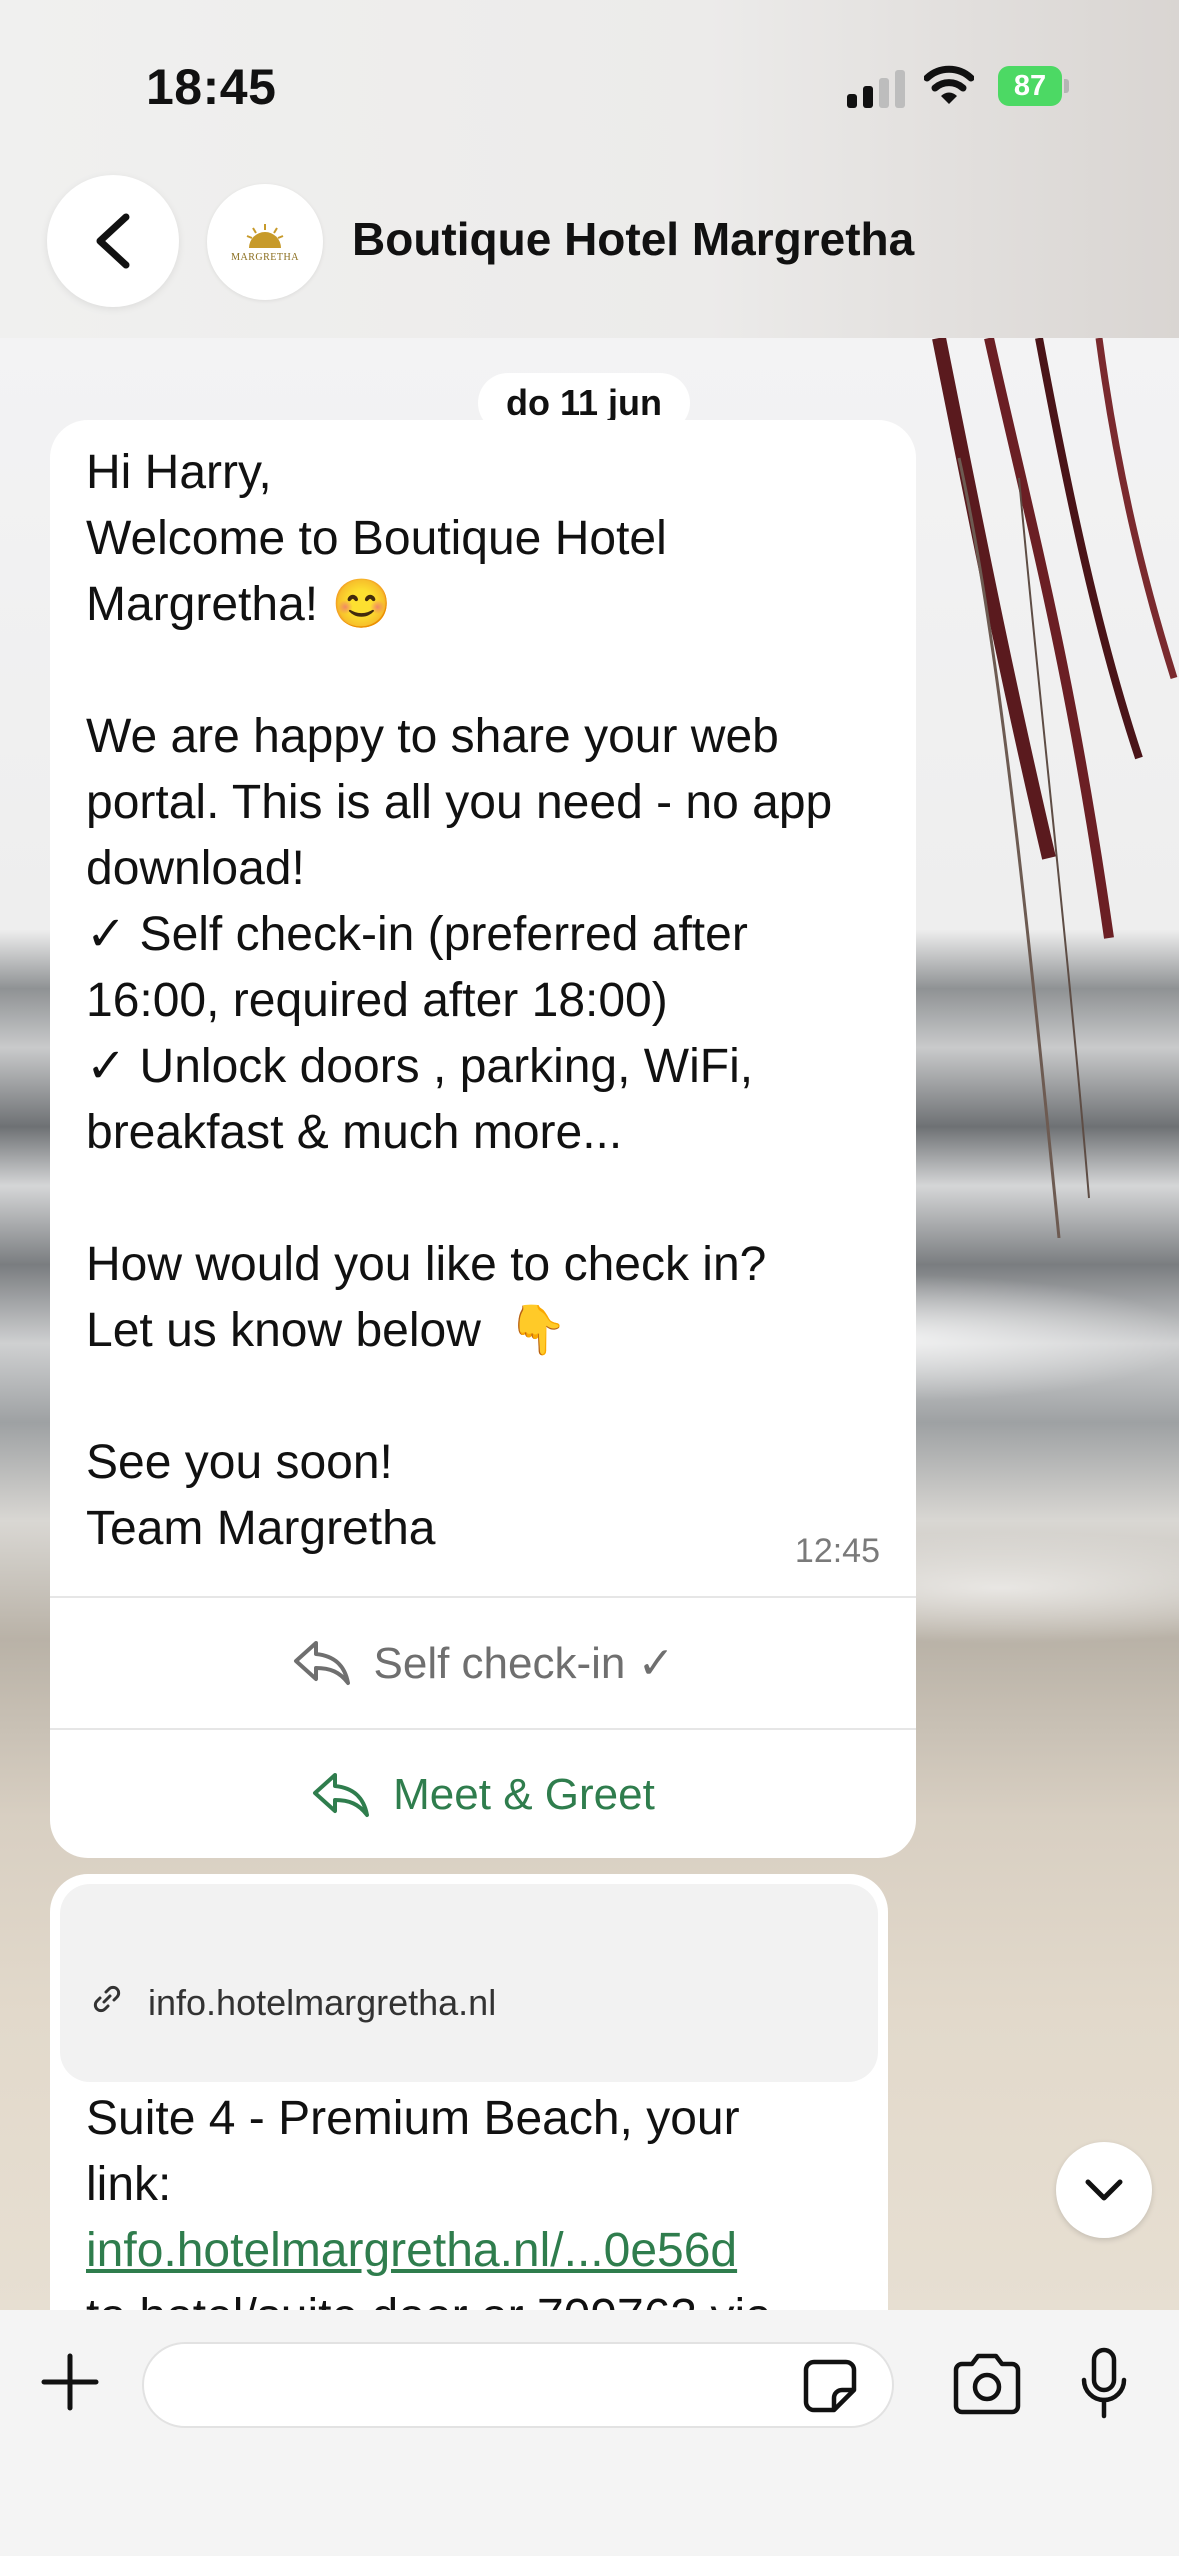  I want to click on quick-reply-self-check-in: Self check-in ✓, so click(483, 1662).